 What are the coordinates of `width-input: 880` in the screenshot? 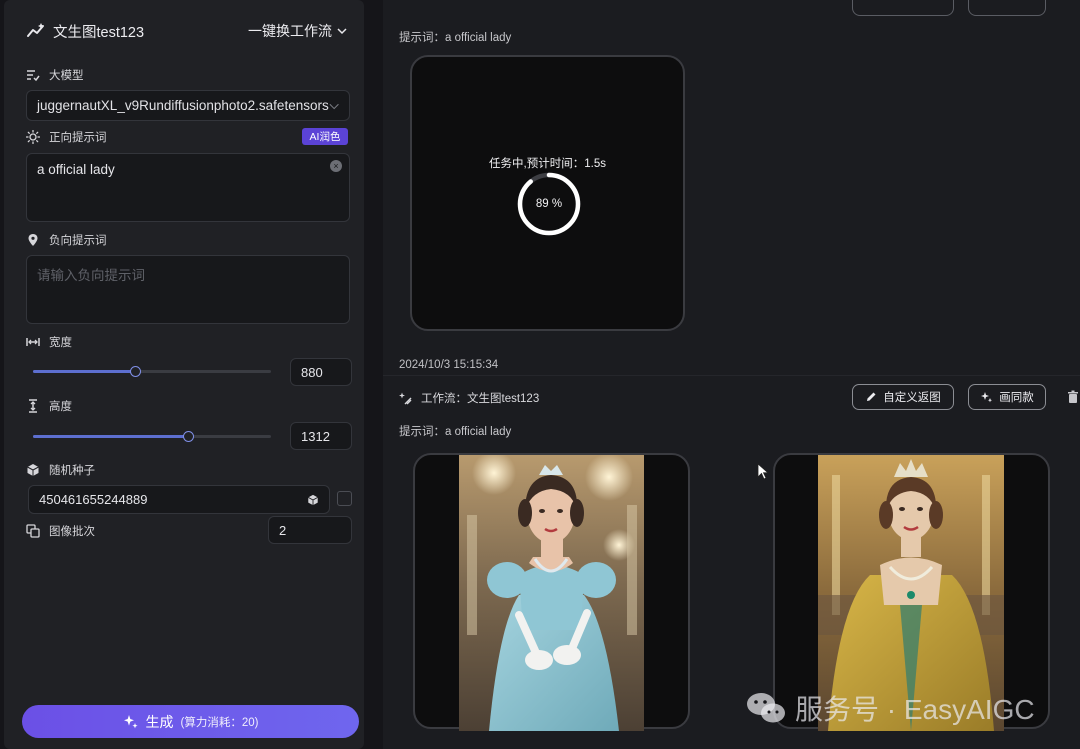 It's located at (321, 372).